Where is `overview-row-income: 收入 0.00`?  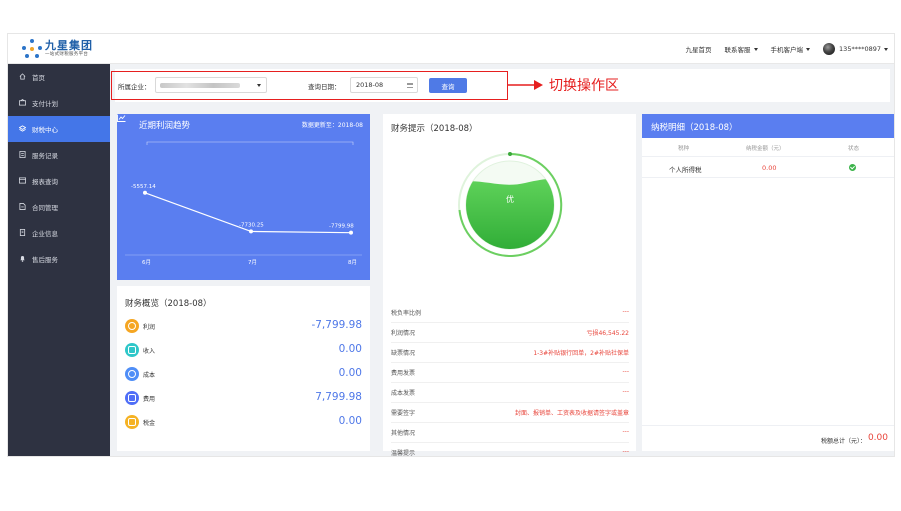
overview-row-income: 收入 0.00 is located at coordinates (243, 351).